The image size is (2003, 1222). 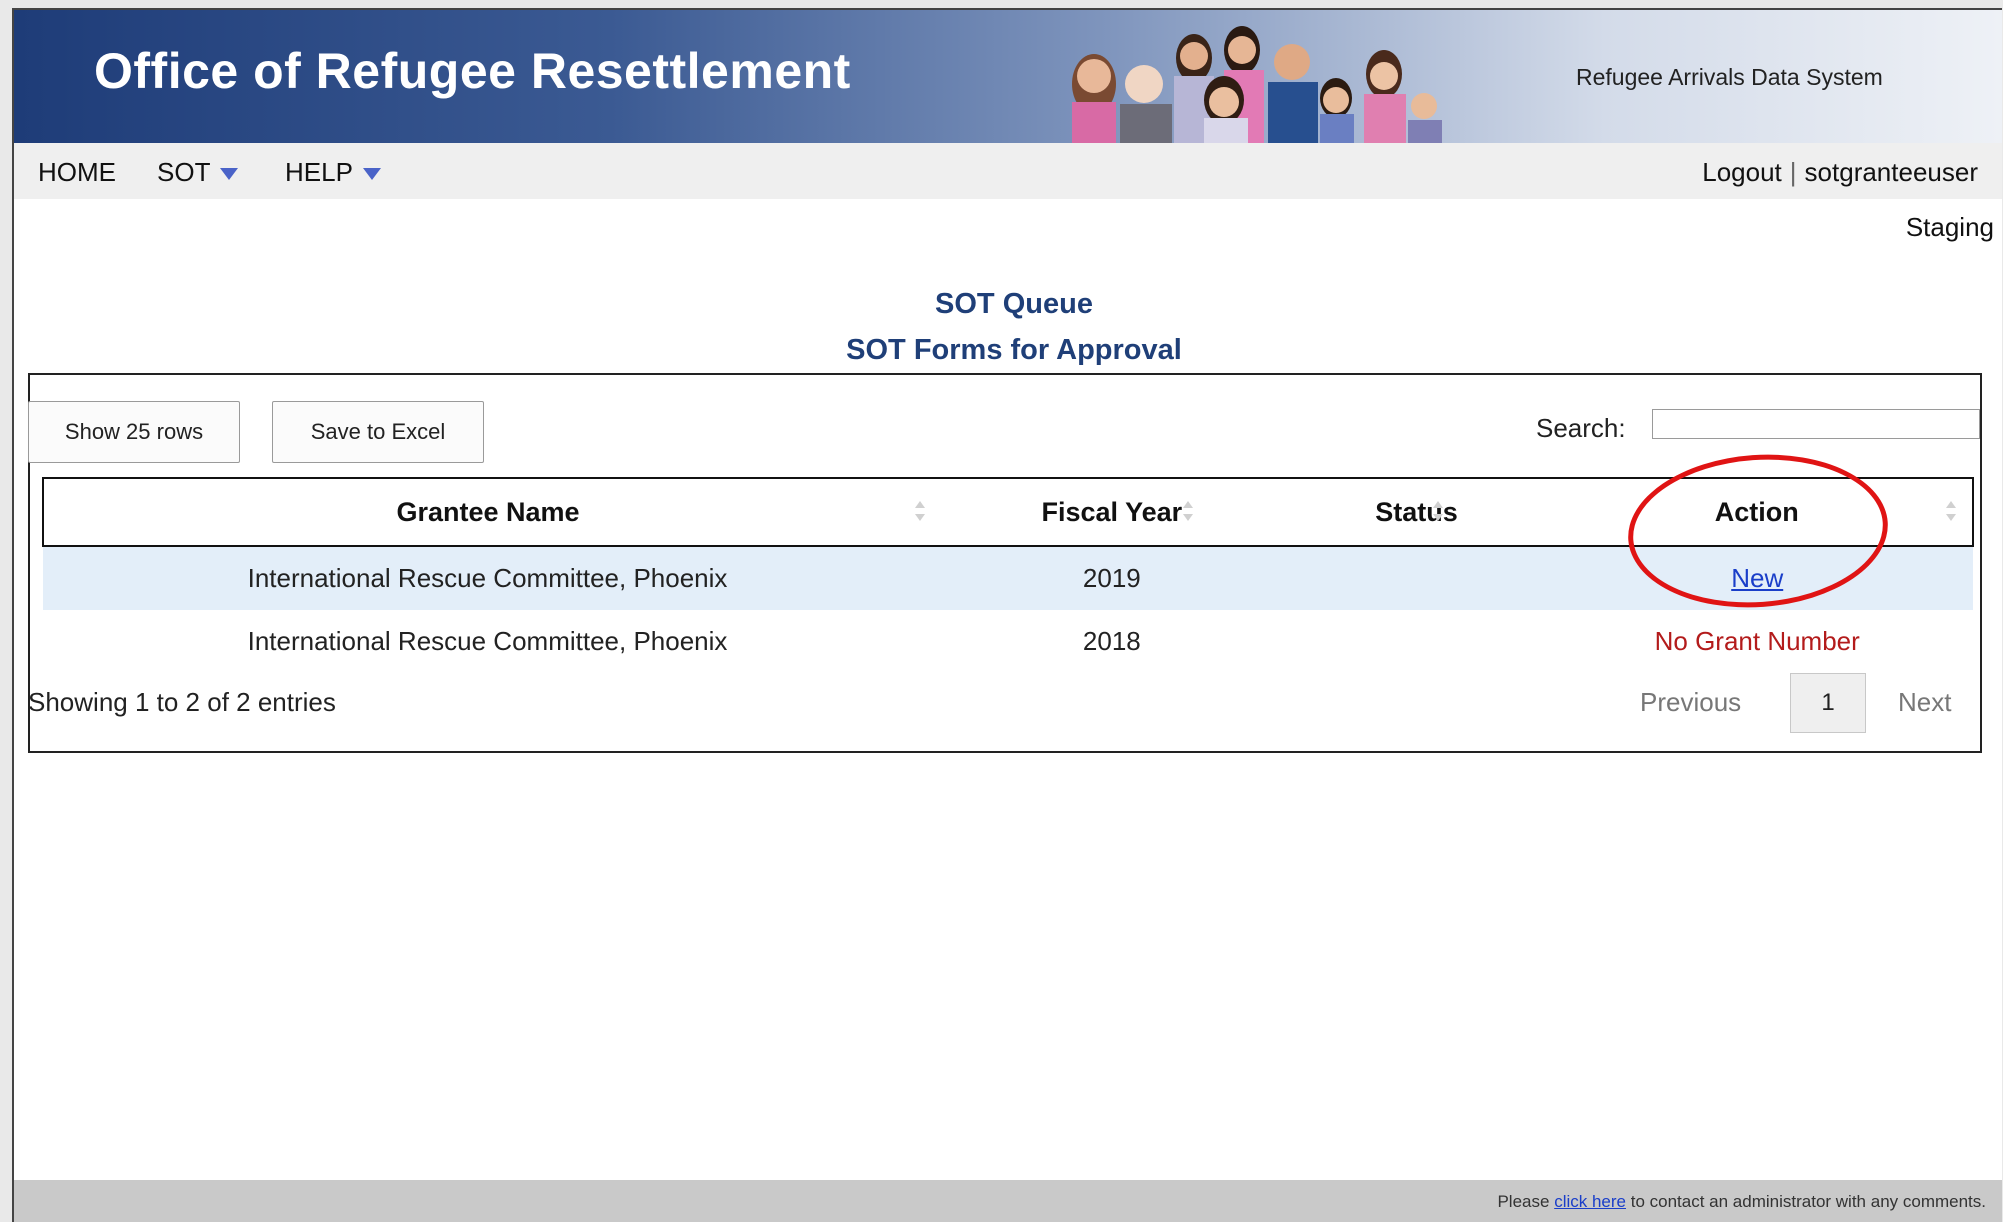 I want to click on nav-sot-menu: SOT, so click(x=198, y=172).